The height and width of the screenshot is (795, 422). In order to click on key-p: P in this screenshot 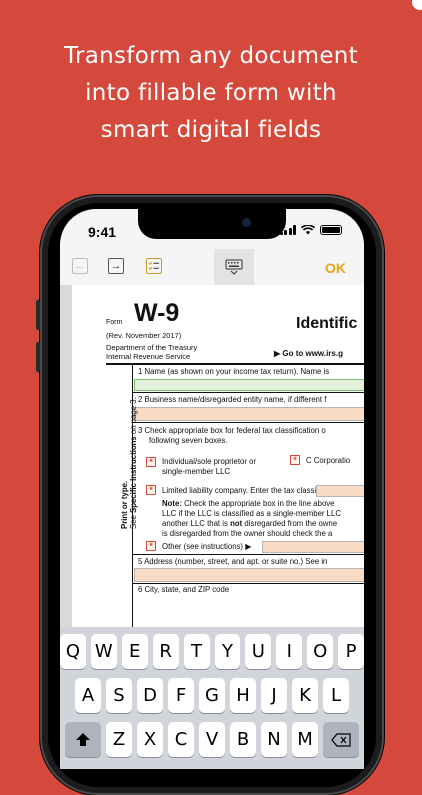, I will do `click(351, 651)`.